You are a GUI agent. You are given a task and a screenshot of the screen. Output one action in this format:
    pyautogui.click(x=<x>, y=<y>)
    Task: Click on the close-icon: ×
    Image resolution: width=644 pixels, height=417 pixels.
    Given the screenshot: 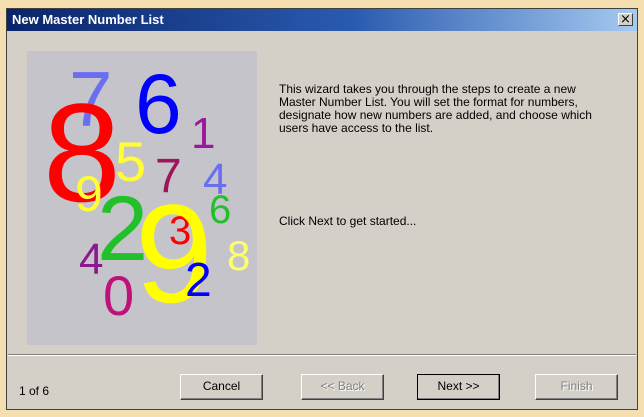 What is the action you would take?
    pyautogui.click(x=625, y=19)
    